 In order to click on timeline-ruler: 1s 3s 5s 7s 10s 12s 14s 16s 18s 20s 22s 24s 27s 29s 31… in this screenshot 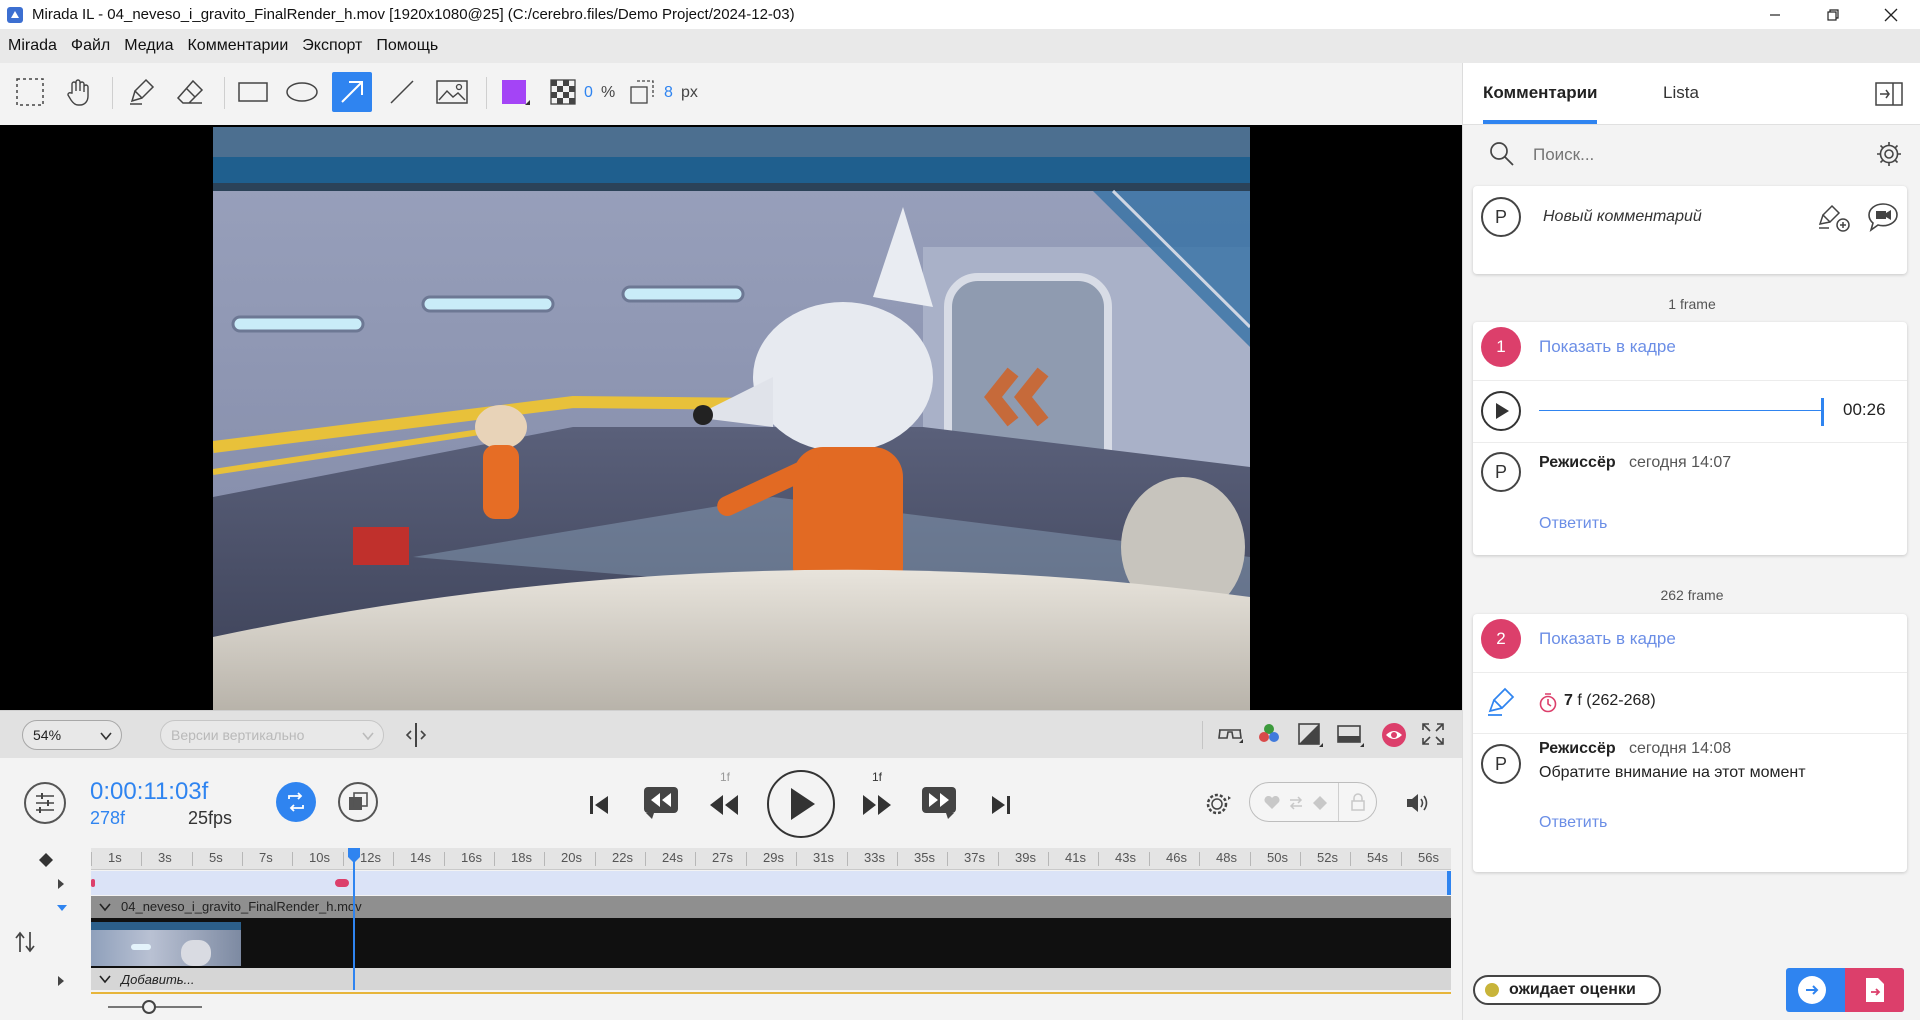, I will do `click(771, 859)`.